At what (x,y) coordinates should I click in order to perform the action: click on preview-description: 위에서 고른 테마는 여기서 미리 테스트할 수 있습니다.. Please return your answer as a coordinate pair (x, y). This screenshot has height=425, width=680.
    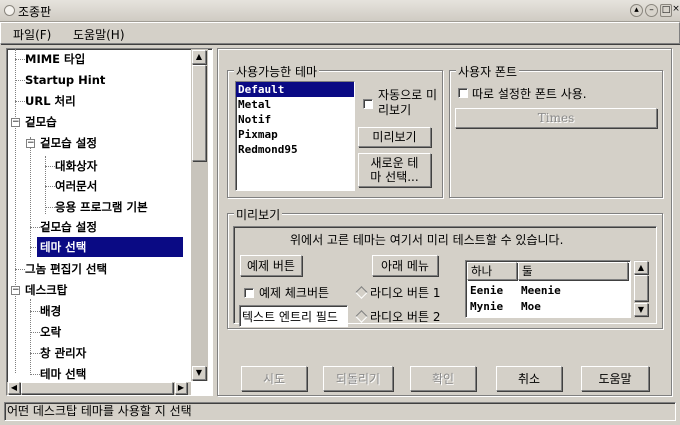
    Looking at the image, I should click on (427, 240).